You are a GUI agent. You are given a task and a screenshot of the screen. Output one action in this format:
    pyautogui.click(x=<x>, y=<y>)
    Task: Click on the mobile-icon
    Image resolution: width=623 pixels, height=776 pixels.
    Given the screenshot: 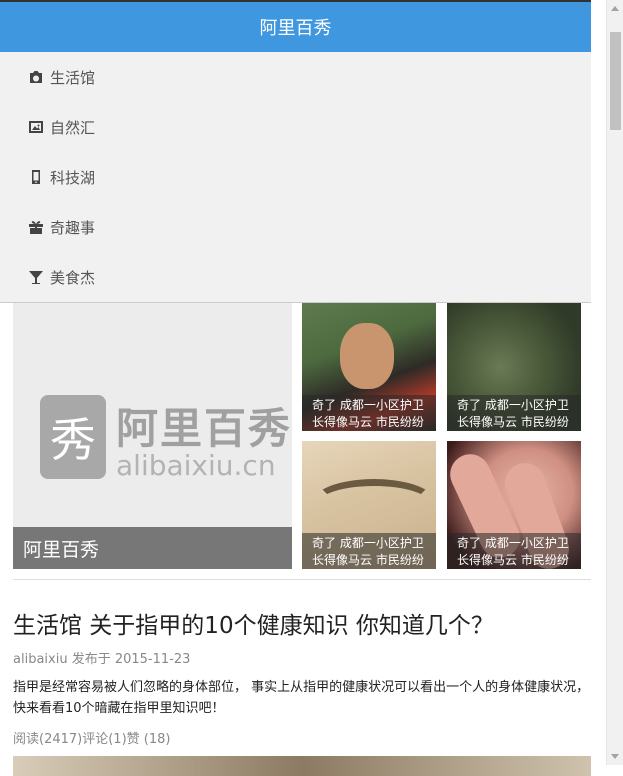 What is the action you would take?
    pyautogui.click(x=36, y=177)
    